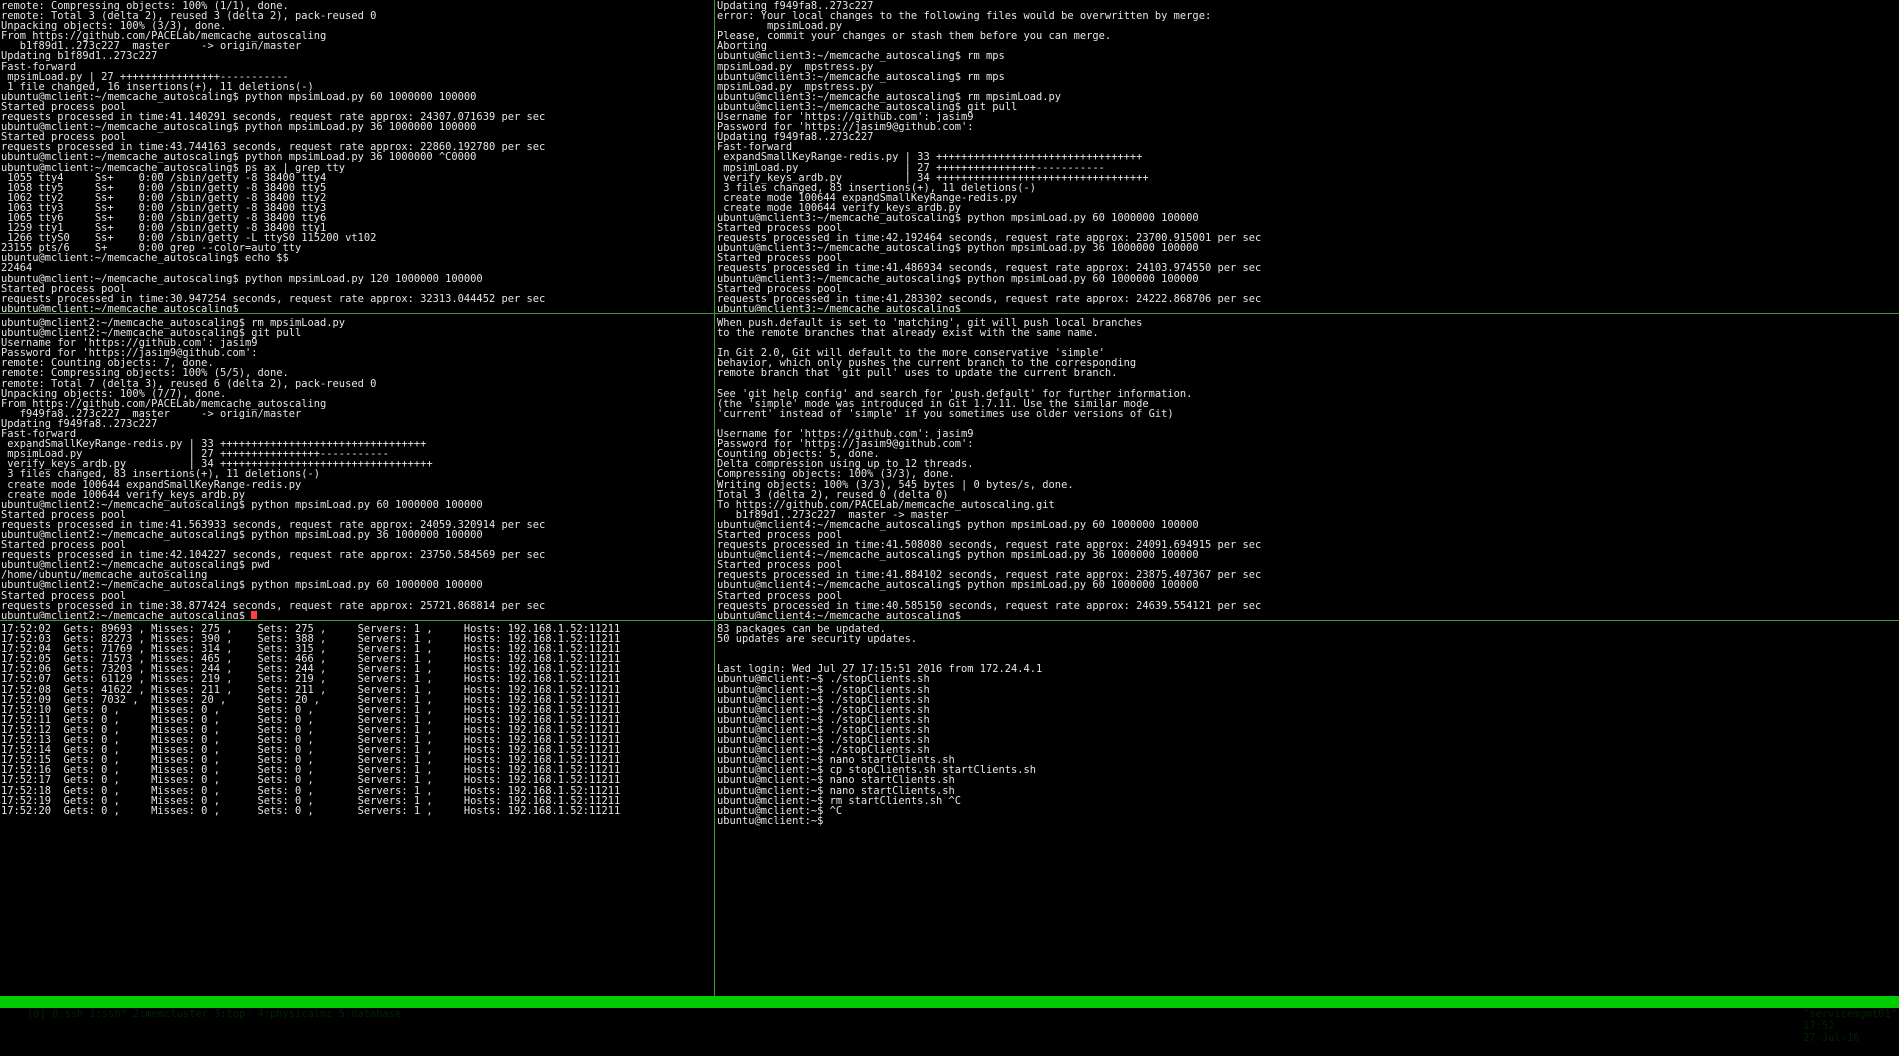 This screenshot has width=1899, height=1056. I want to click on session-label: [0], so click(40, 1014).